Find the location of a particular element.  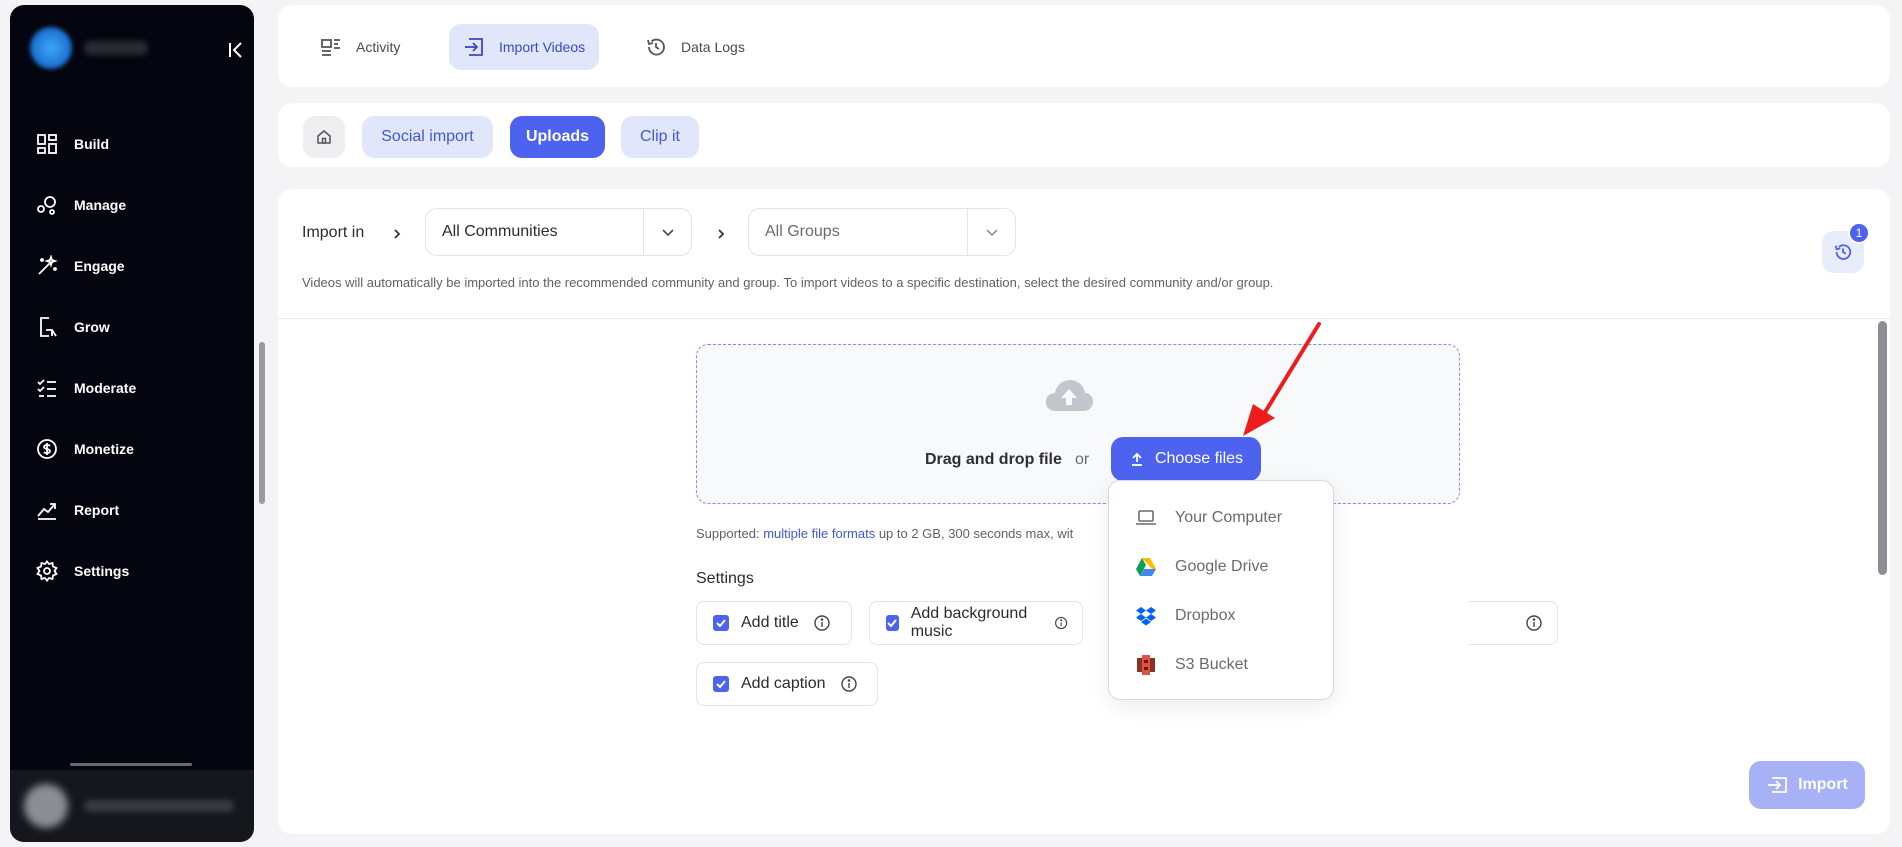

tab-activity: Activity is located at coordinates (360, 47).